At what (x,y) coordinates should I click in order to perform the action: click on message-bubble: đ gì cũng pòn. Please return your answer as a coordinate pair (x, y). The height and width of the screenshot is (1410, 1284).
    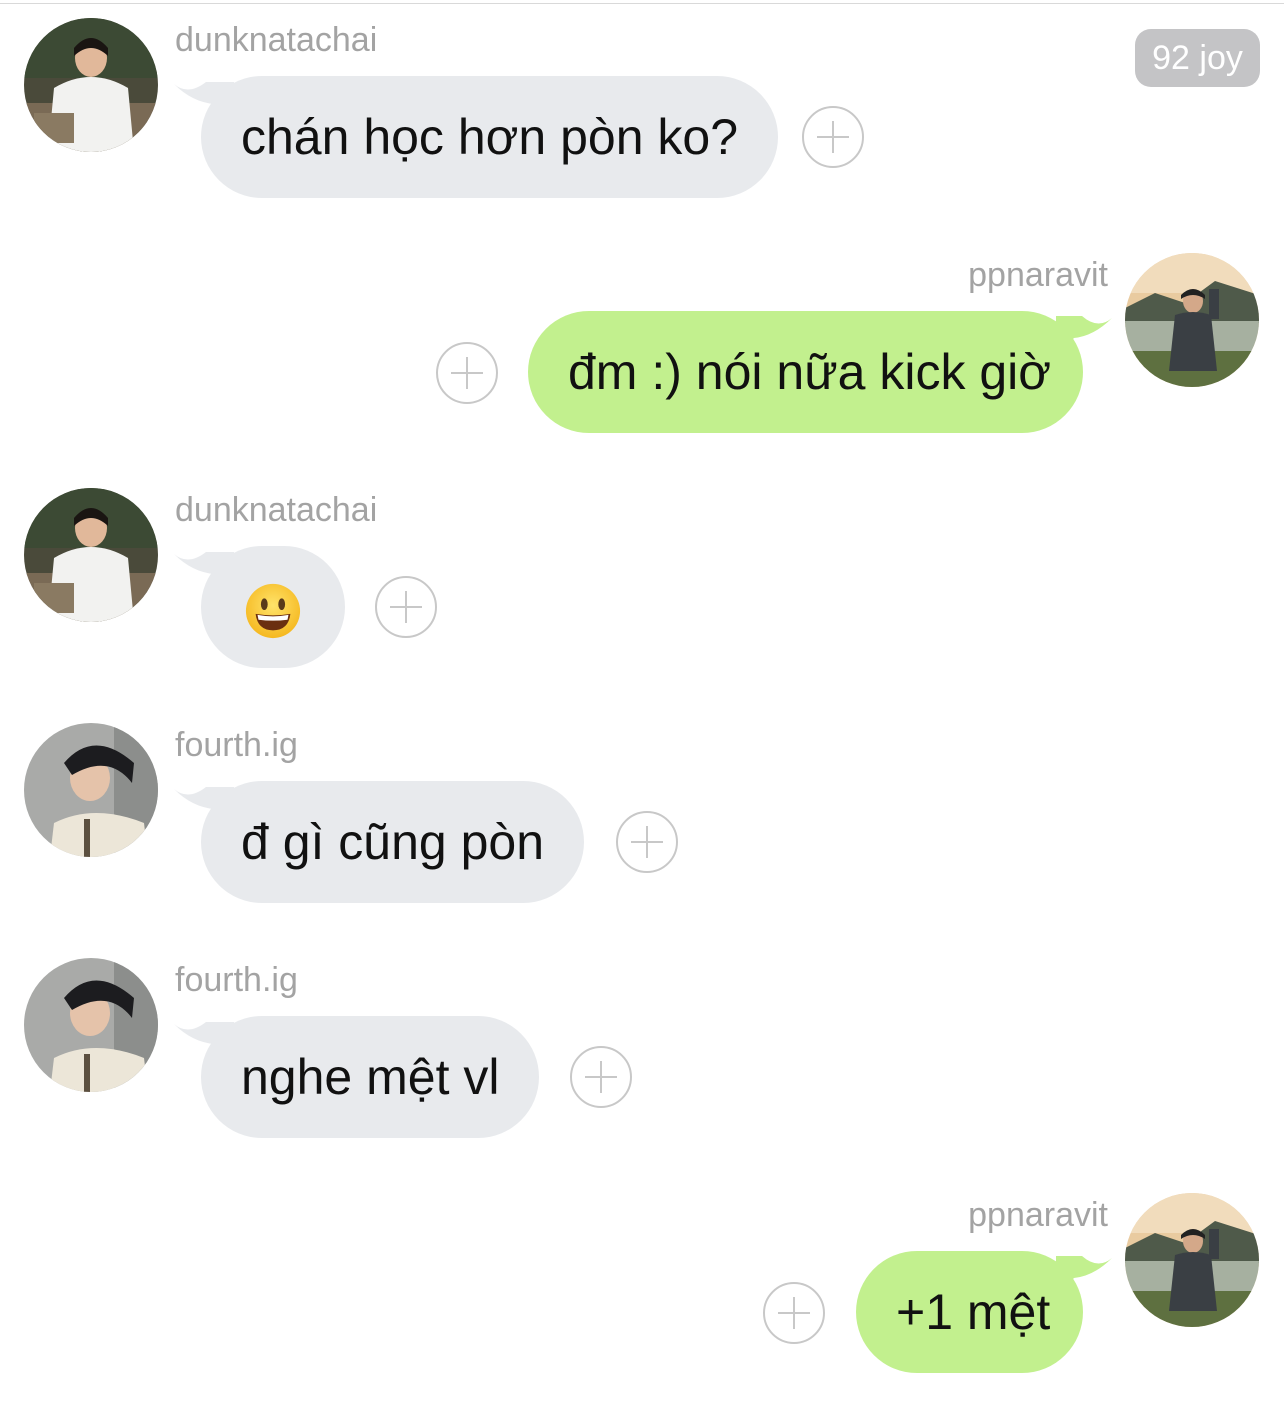
    Looking at the image, I should click on (393, 842).